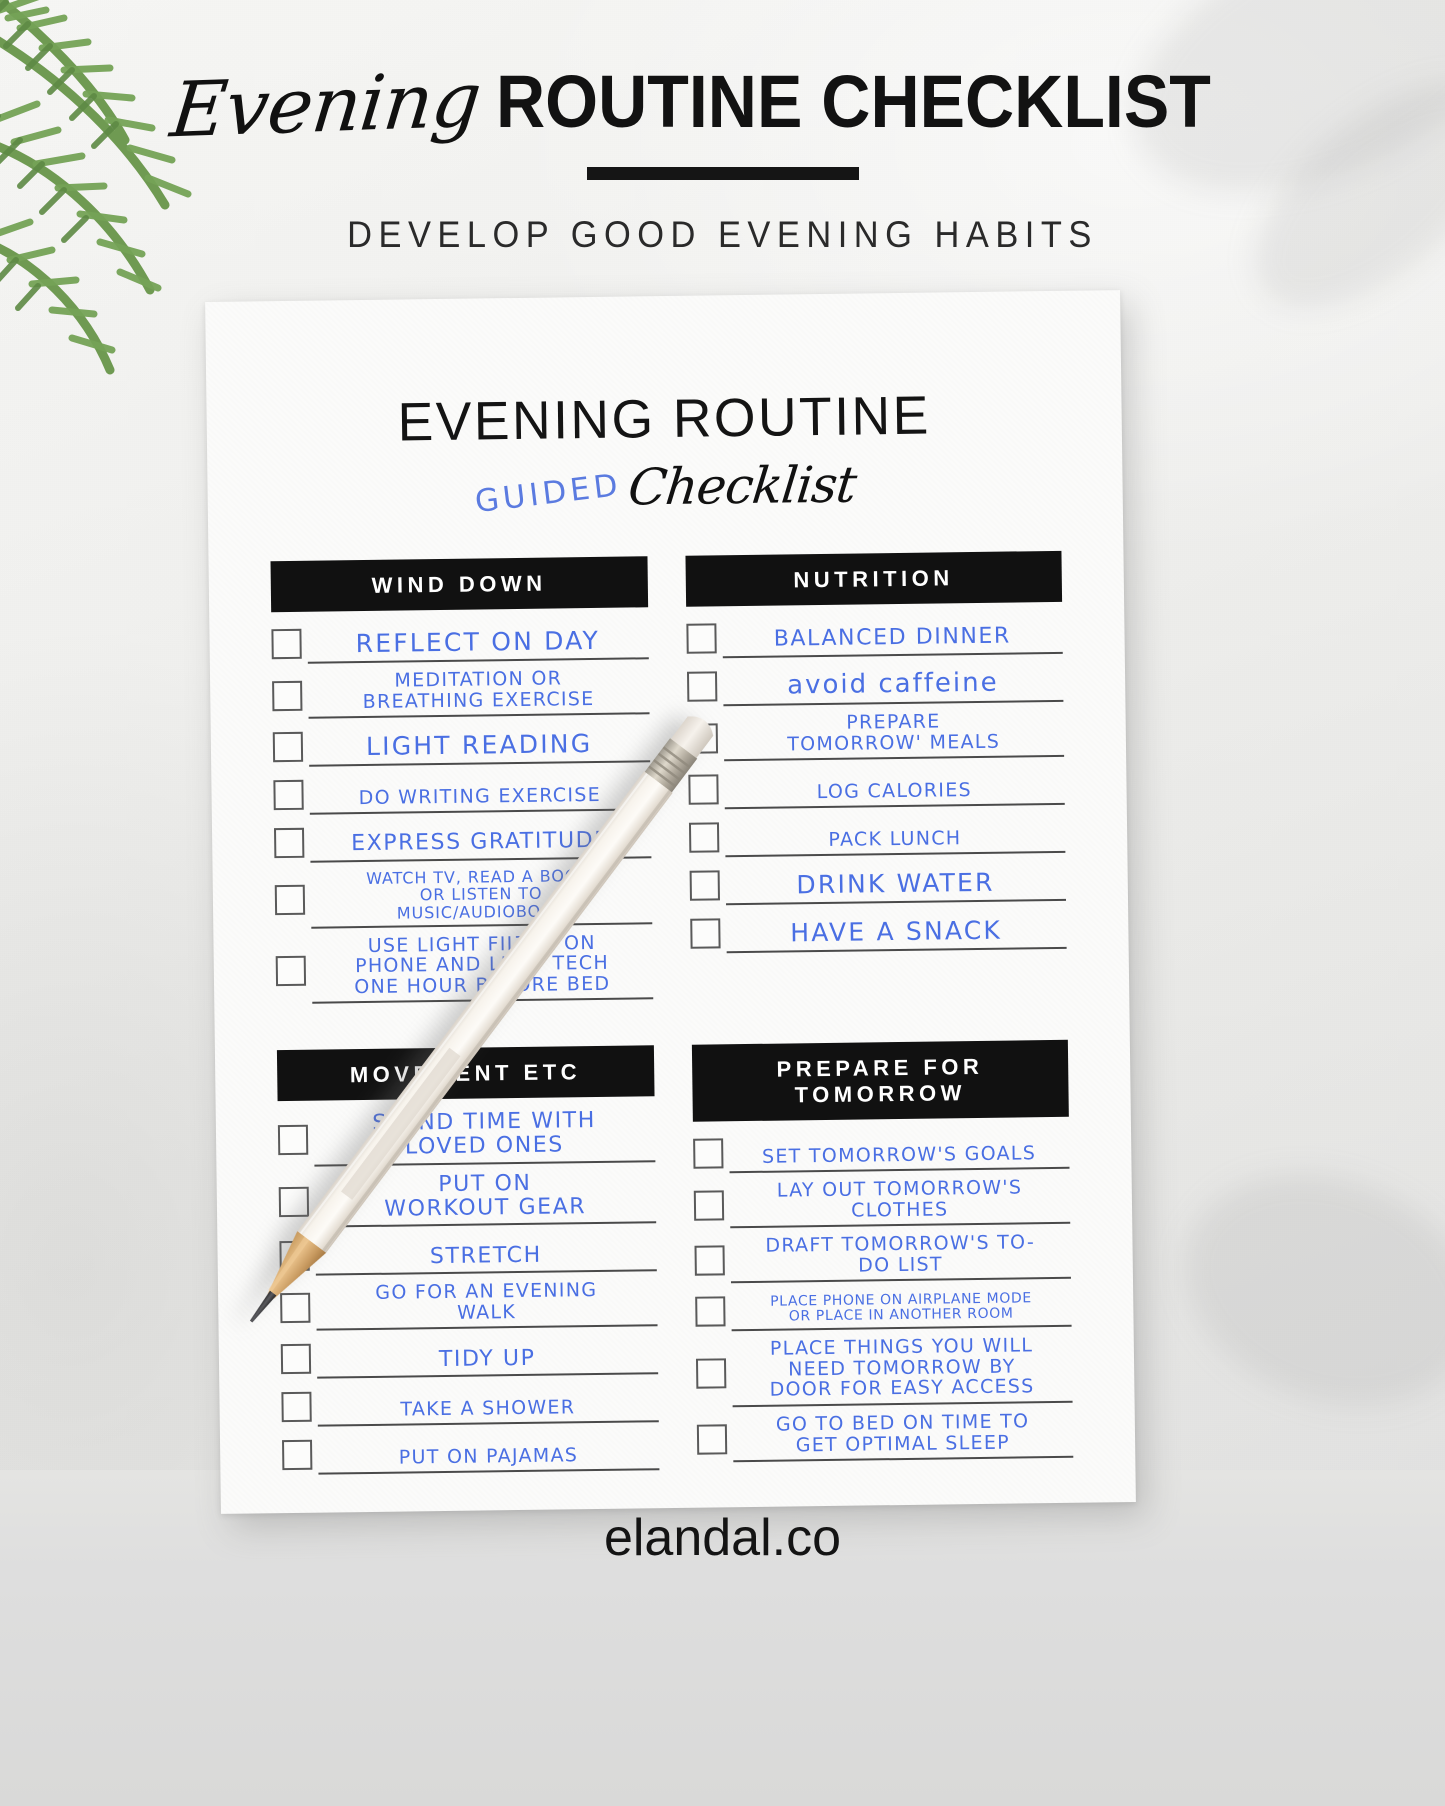 This screenshot has height=1806, width=1445. I want to click on checklist-item: TAKE A SHOWER, so click(470, 1405).